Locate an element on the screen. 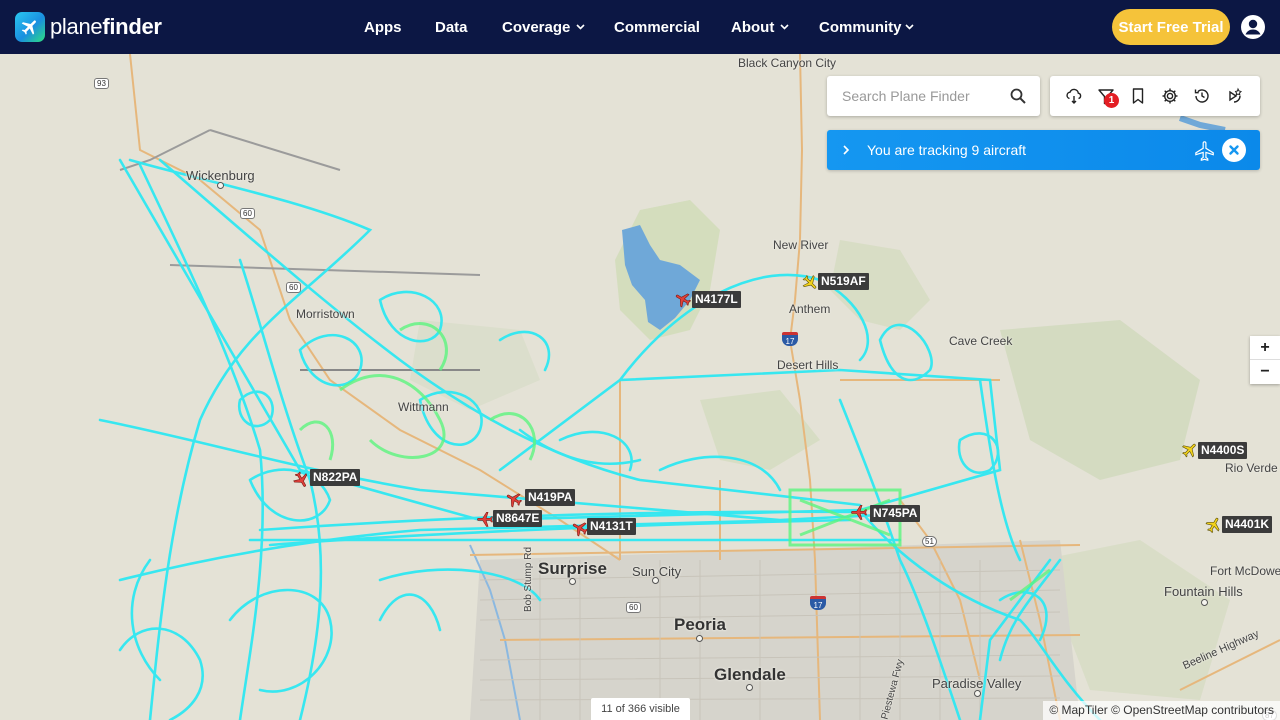 The image size is (1280, 720). place-glendale: Glendale is located at coordinates (750, 674).